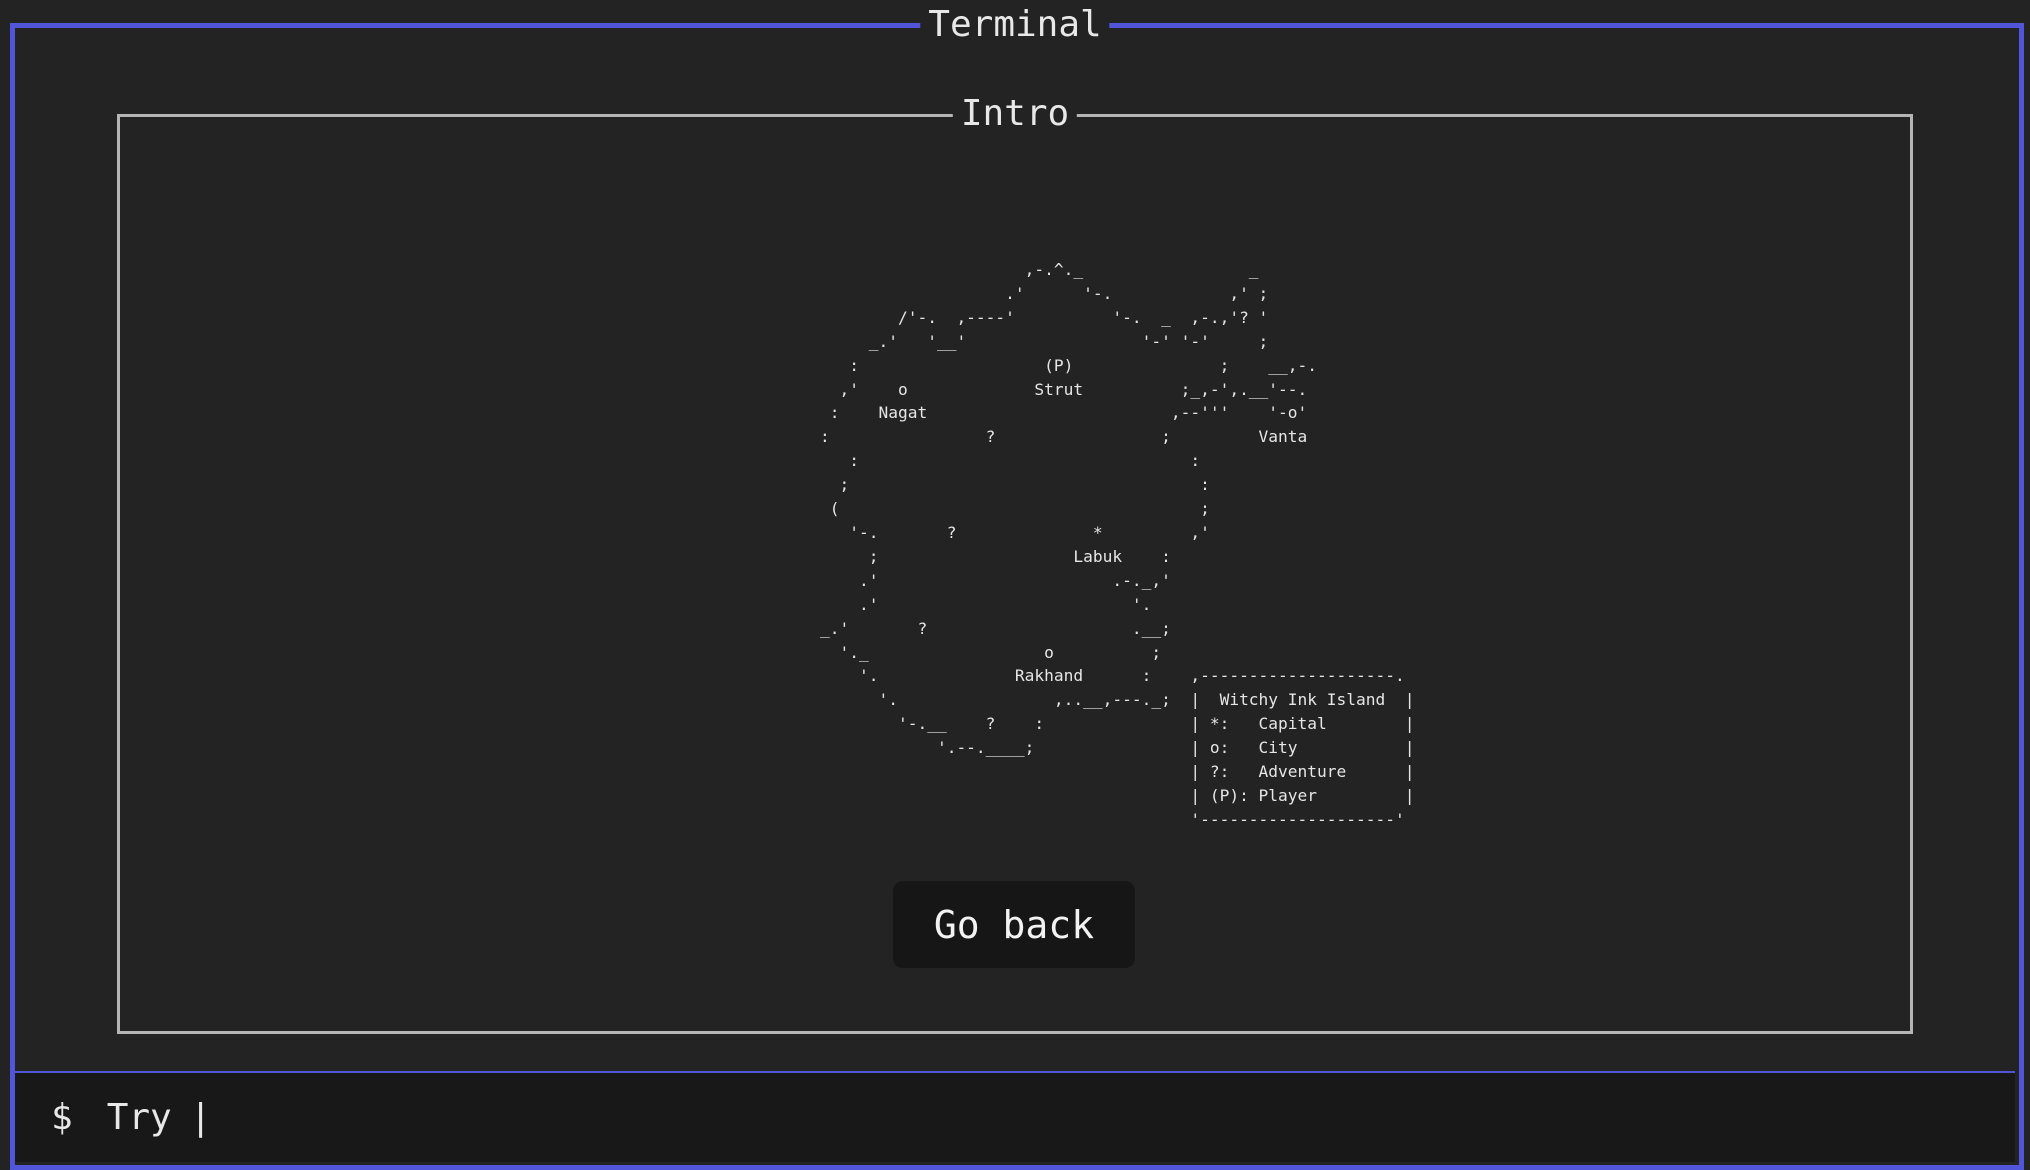 This screenshot has height=1170, width=2030. I want to click on command-input-bar: $ Try |, so click(1015, 1116).